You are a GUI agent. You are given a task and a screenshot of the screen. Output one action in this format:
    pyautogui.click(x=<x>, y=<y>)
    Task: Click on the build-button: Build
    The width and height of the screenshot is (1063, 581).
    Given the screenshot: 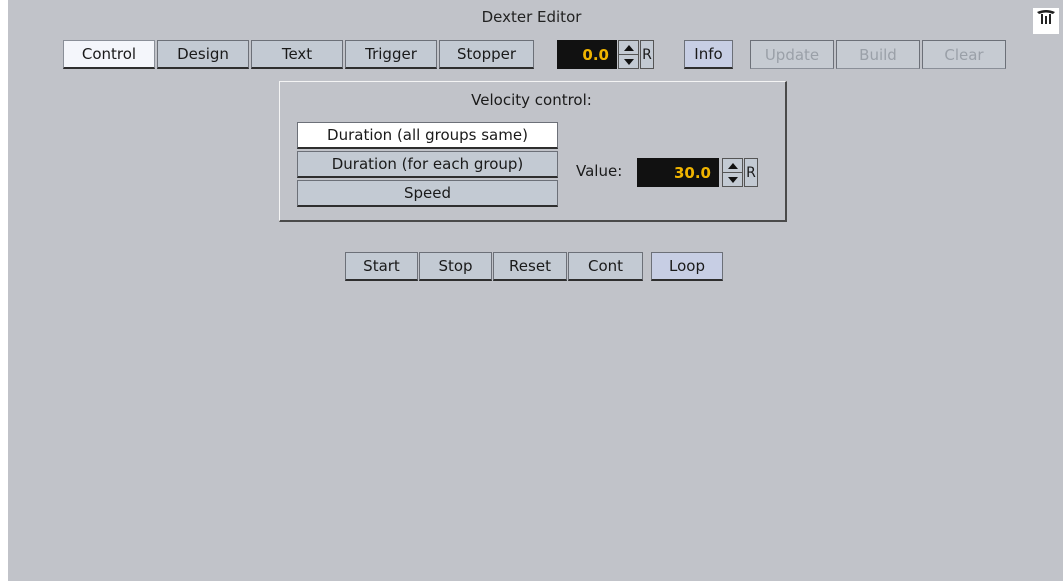 What is the action you would take?
    pyautogui.click(x=878, y=54)
    